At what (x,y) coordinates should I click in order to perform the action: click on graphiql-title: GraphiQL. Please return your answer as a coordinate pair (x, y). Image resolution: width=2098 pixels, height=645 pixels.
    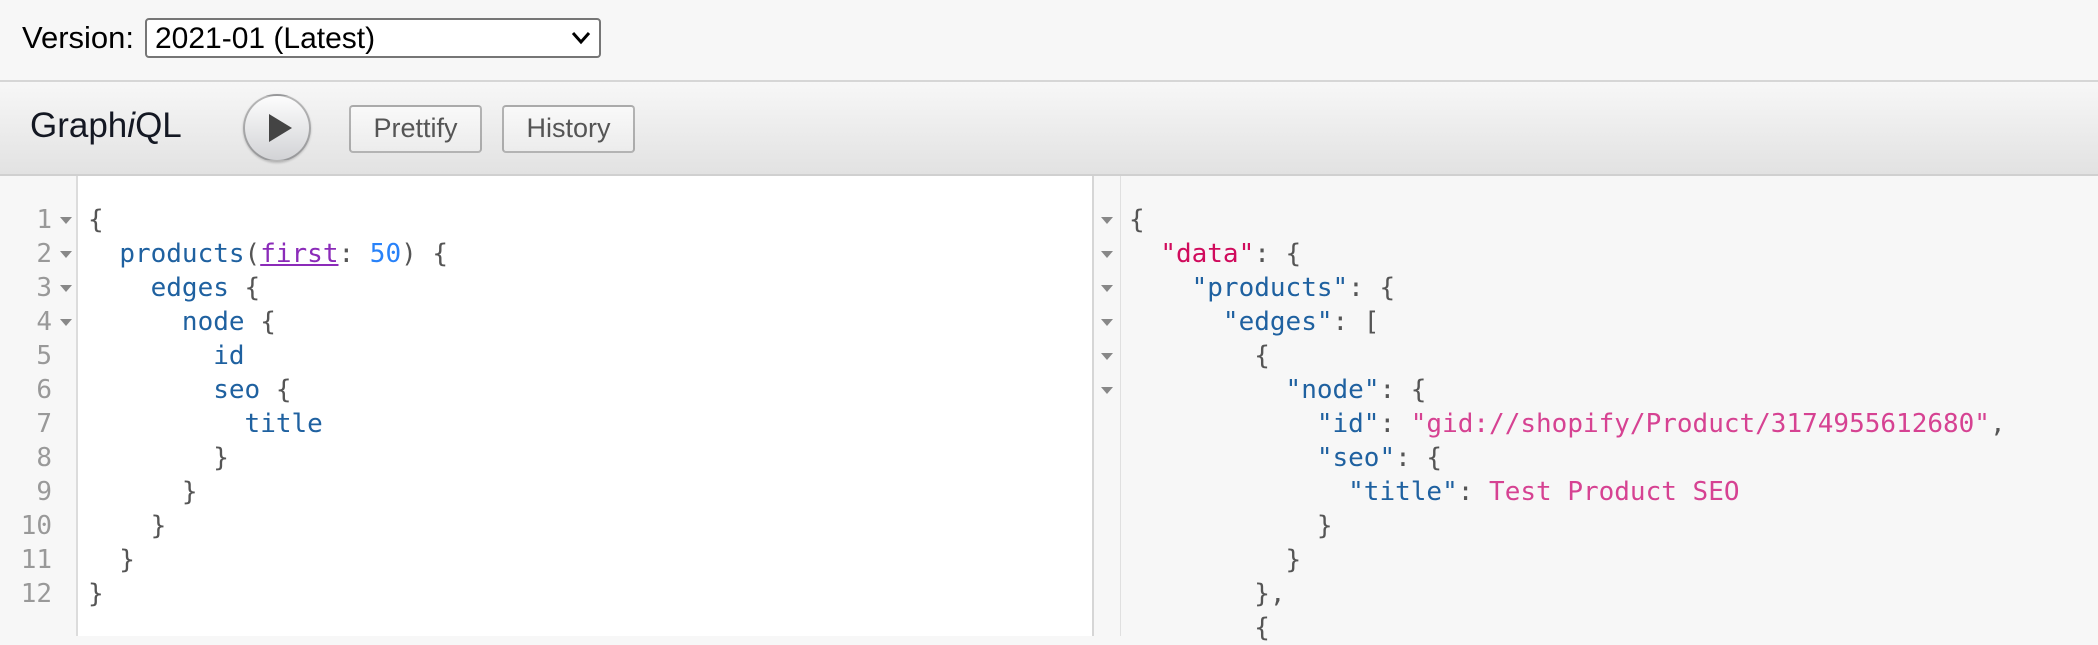
    Looking at the image, I should click on (106, 125).